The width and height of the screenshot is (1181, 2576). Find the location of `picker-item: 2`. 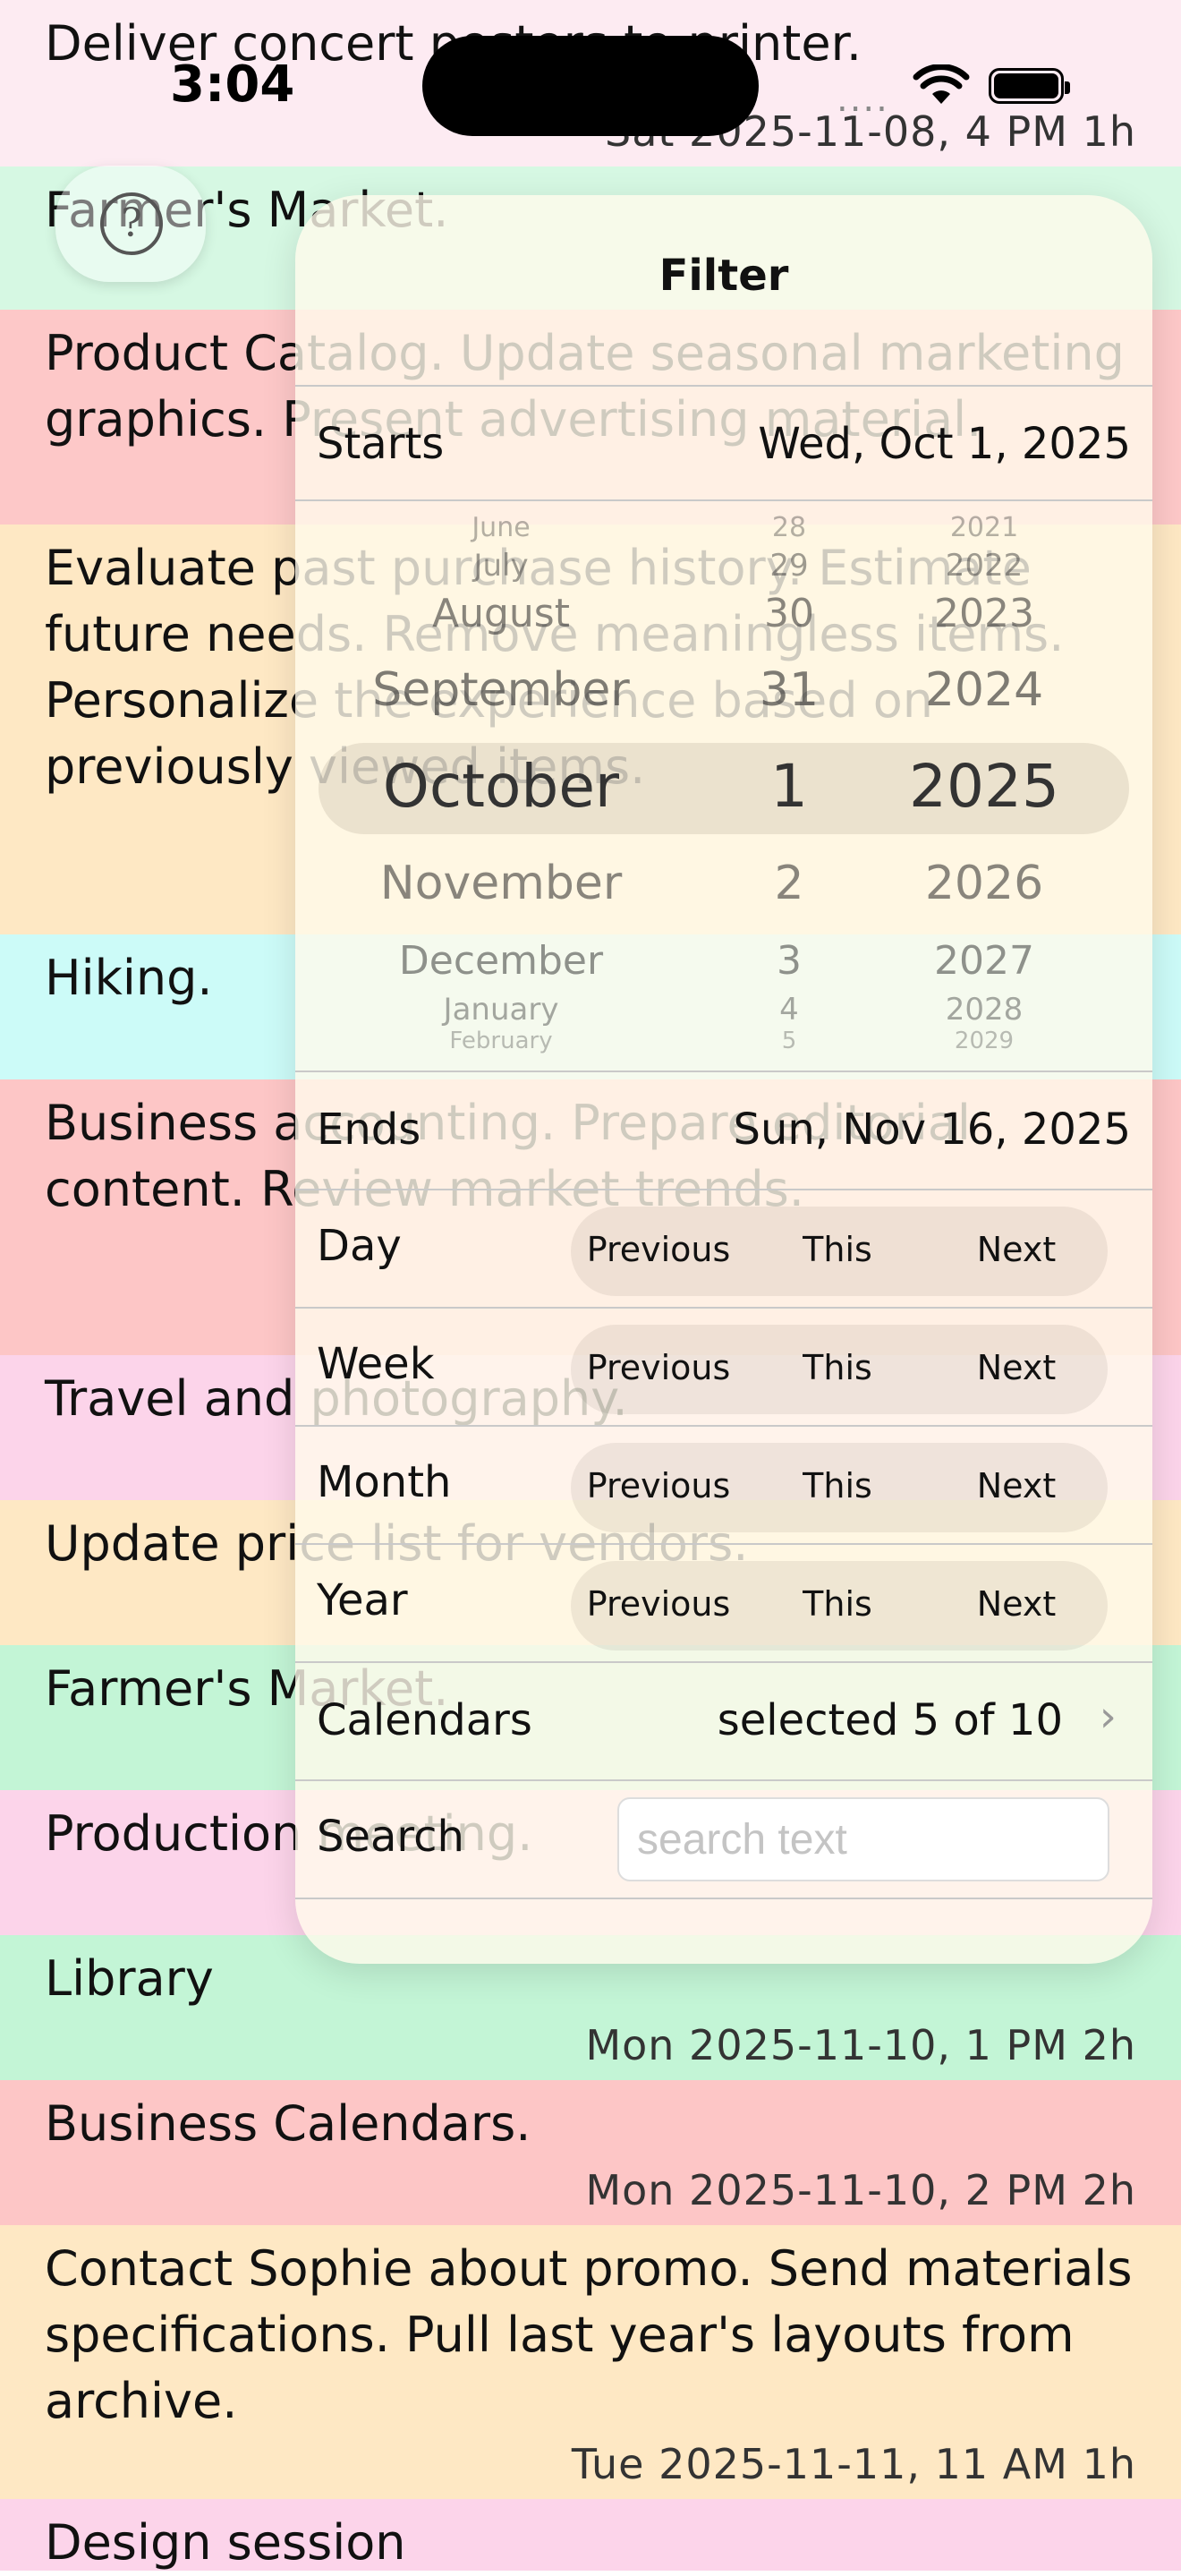

picker-item: 2 is located at coordinates (788, 883).